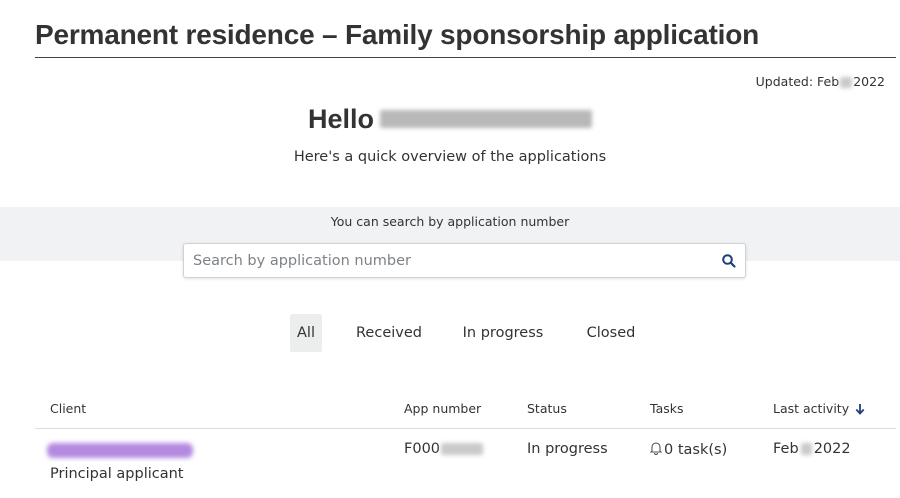 This screenshot has width=900, height=498. Describe the element at coordinates (832, 449) in the screenshot. I see `last-activity-year: 2022` at that location.